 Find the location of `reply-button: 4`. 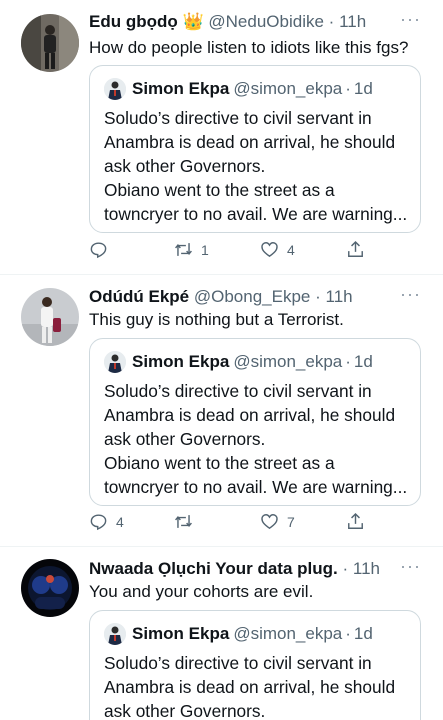

reply-button: 4 is located at coordinates (106, 521).